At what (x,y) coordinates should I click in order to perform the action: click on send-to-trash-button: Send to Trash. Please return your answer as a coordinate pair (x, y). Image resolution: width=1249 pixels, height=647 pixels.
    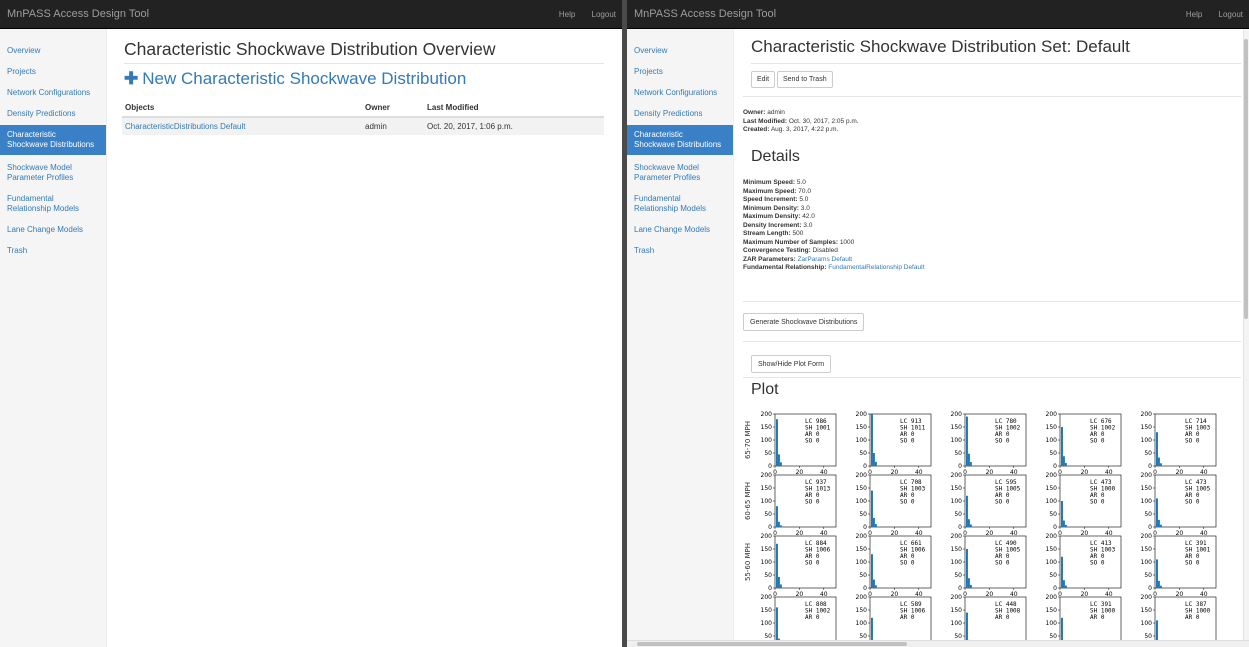
    Looking at the image, I should click on (805, 79).